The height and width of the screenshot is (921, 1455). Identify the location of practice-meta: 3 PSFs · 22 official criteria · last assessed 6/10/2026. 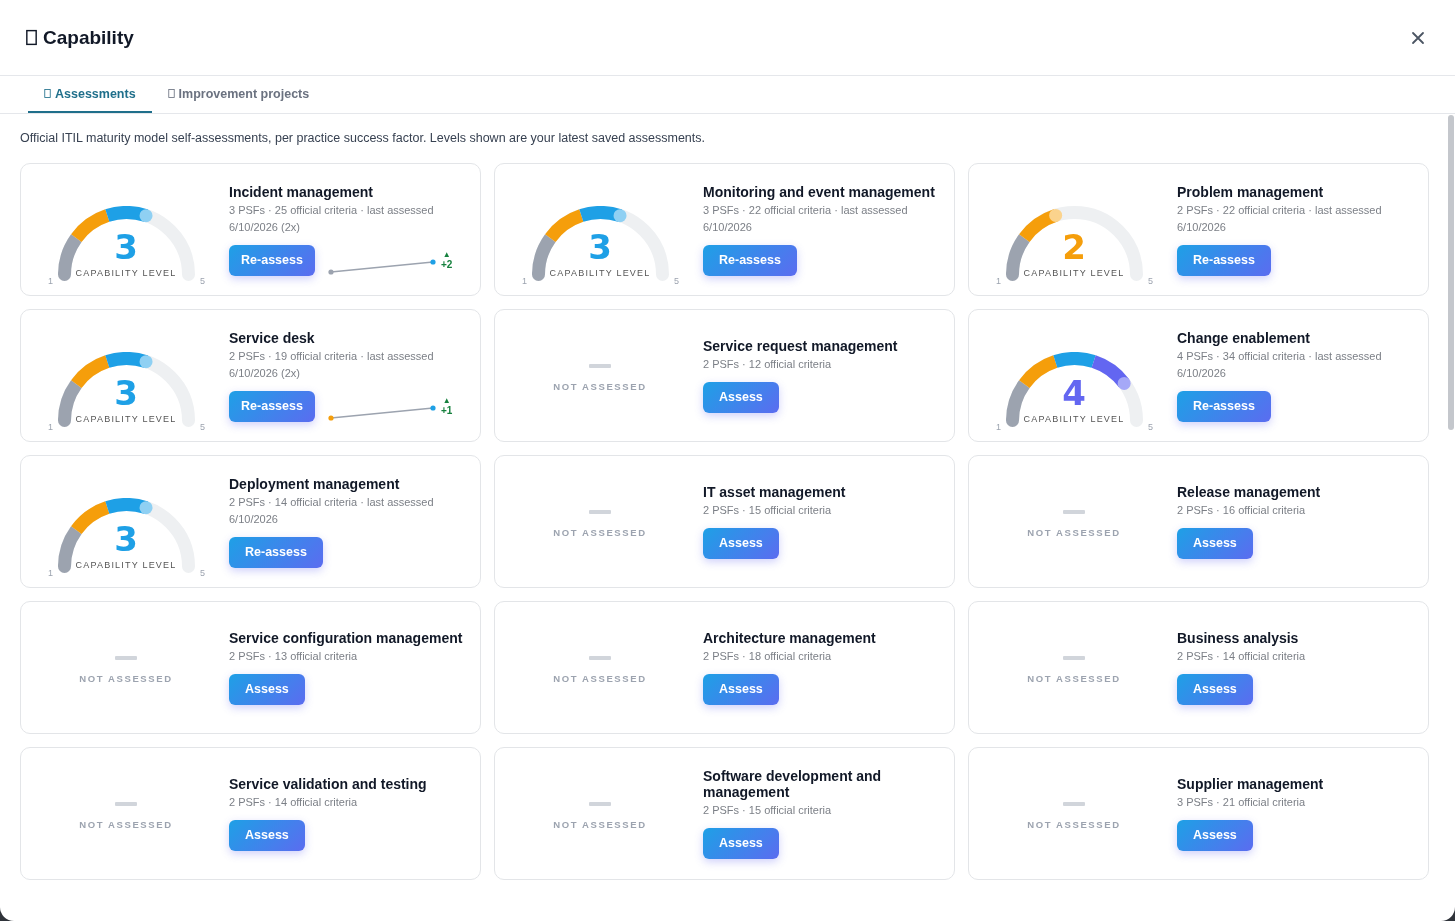
(806, 218).